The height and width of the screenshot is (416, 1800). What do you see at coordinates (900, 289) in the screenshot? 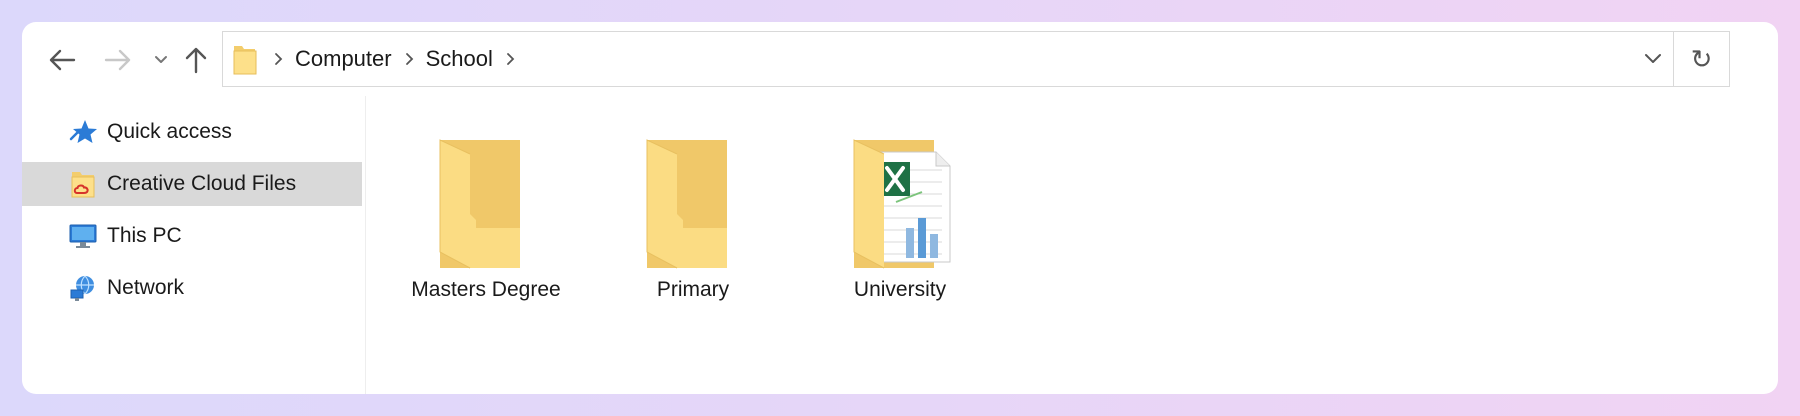
I see `file-label: University` at bounding box center [900, 289].